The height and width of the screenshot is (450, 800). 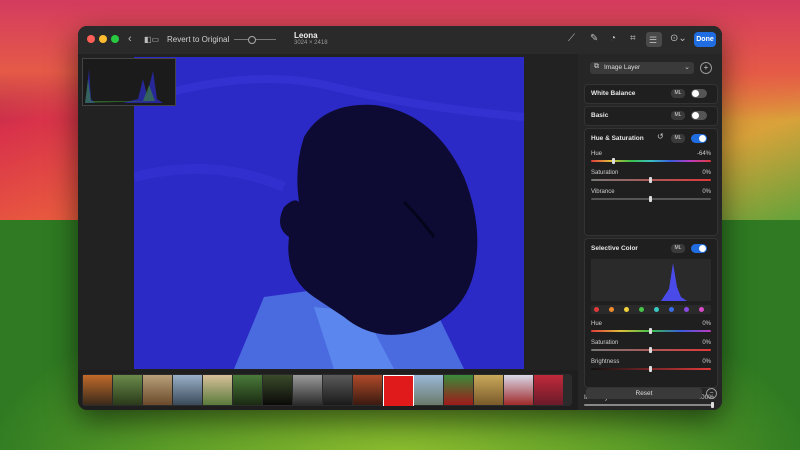 I want to click on swatch-yellow, so click(x=626, y=309).